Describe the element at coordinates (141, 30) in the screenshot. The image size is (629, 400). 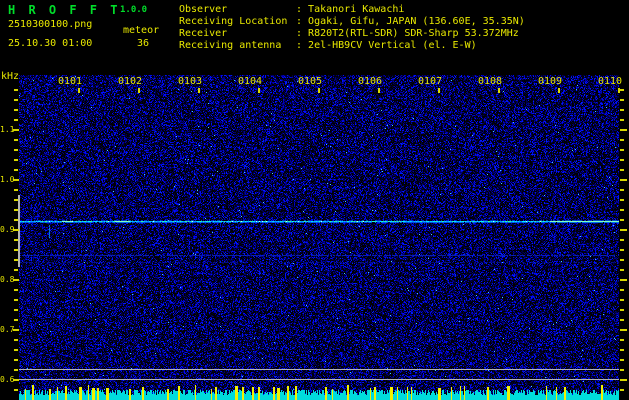
I see `mode-label: meteor` at that location.